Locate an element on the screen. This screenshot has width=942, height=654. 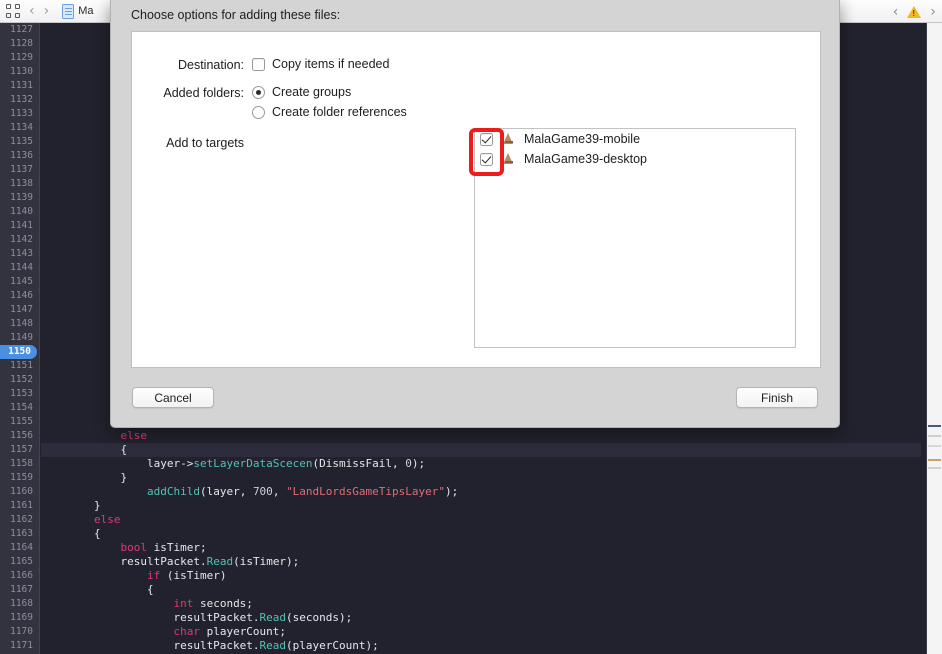
line-number: 1149 is located at coordinates (19, 338).